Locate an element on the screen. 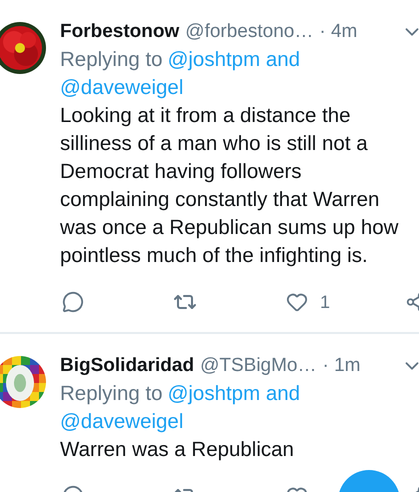 Image resolution: width=419 pixels, height=492 pixels. like-icon is located at coordinates (297, 302).